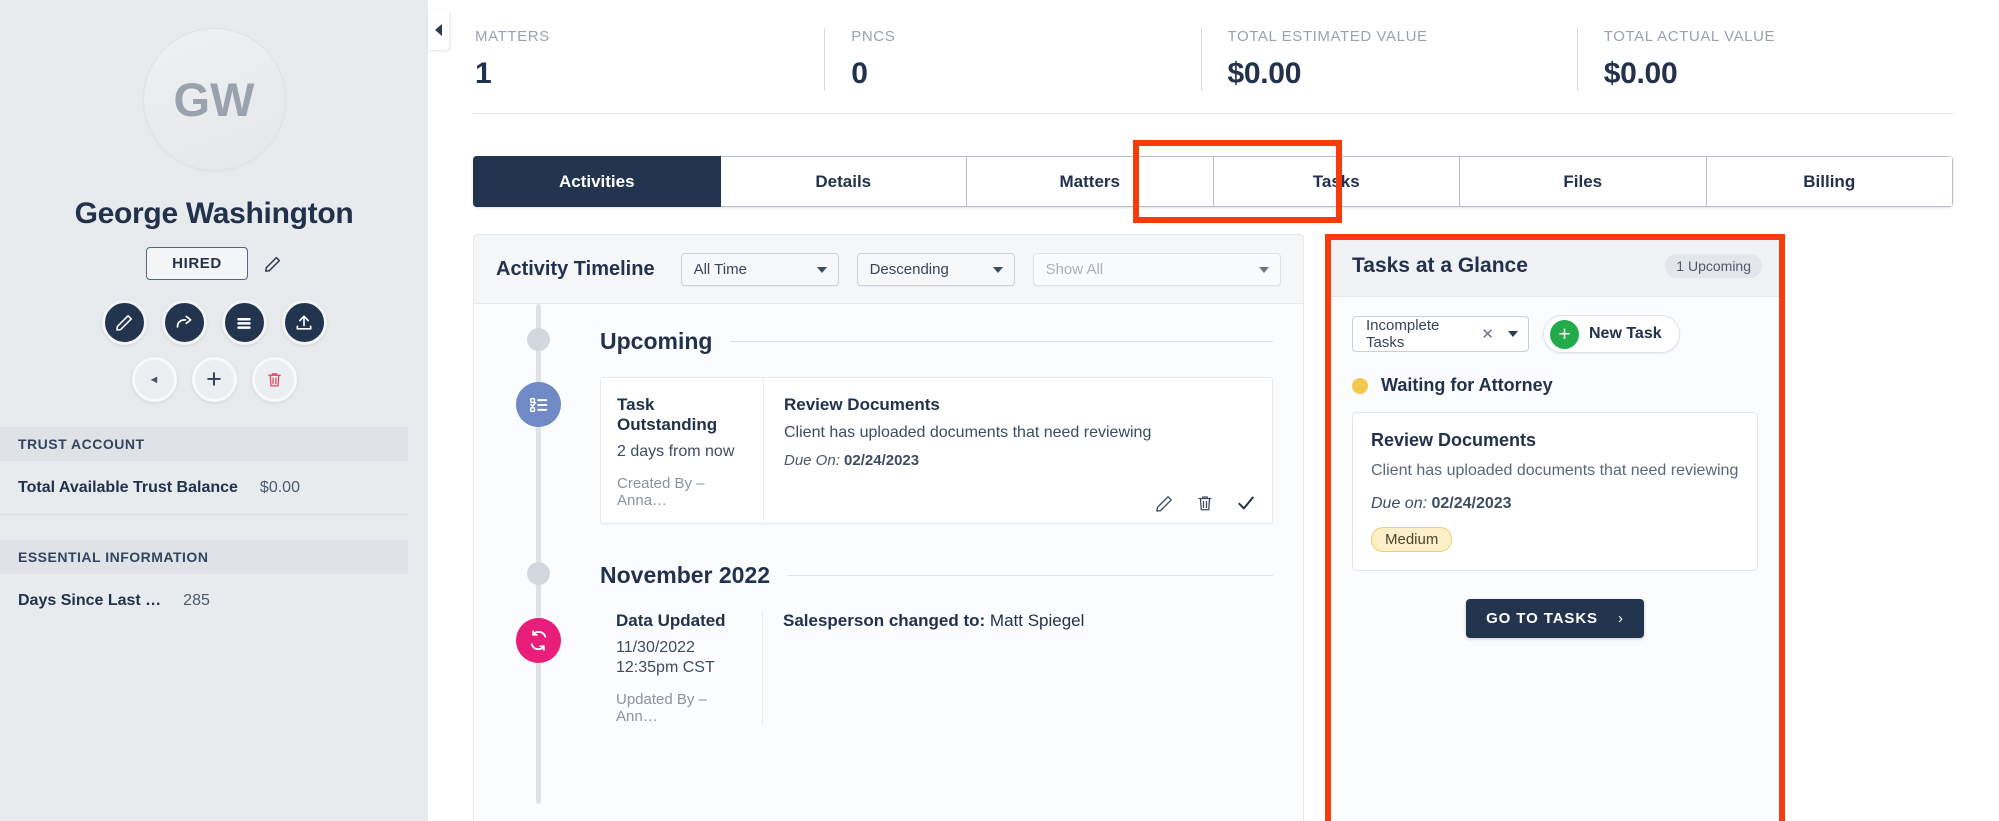 Image resolution: width=1999 pixels, height=821 pixels. I want to click on go-to-tasks-wrap: GO TO TASKS ›, so click(1555, 618).